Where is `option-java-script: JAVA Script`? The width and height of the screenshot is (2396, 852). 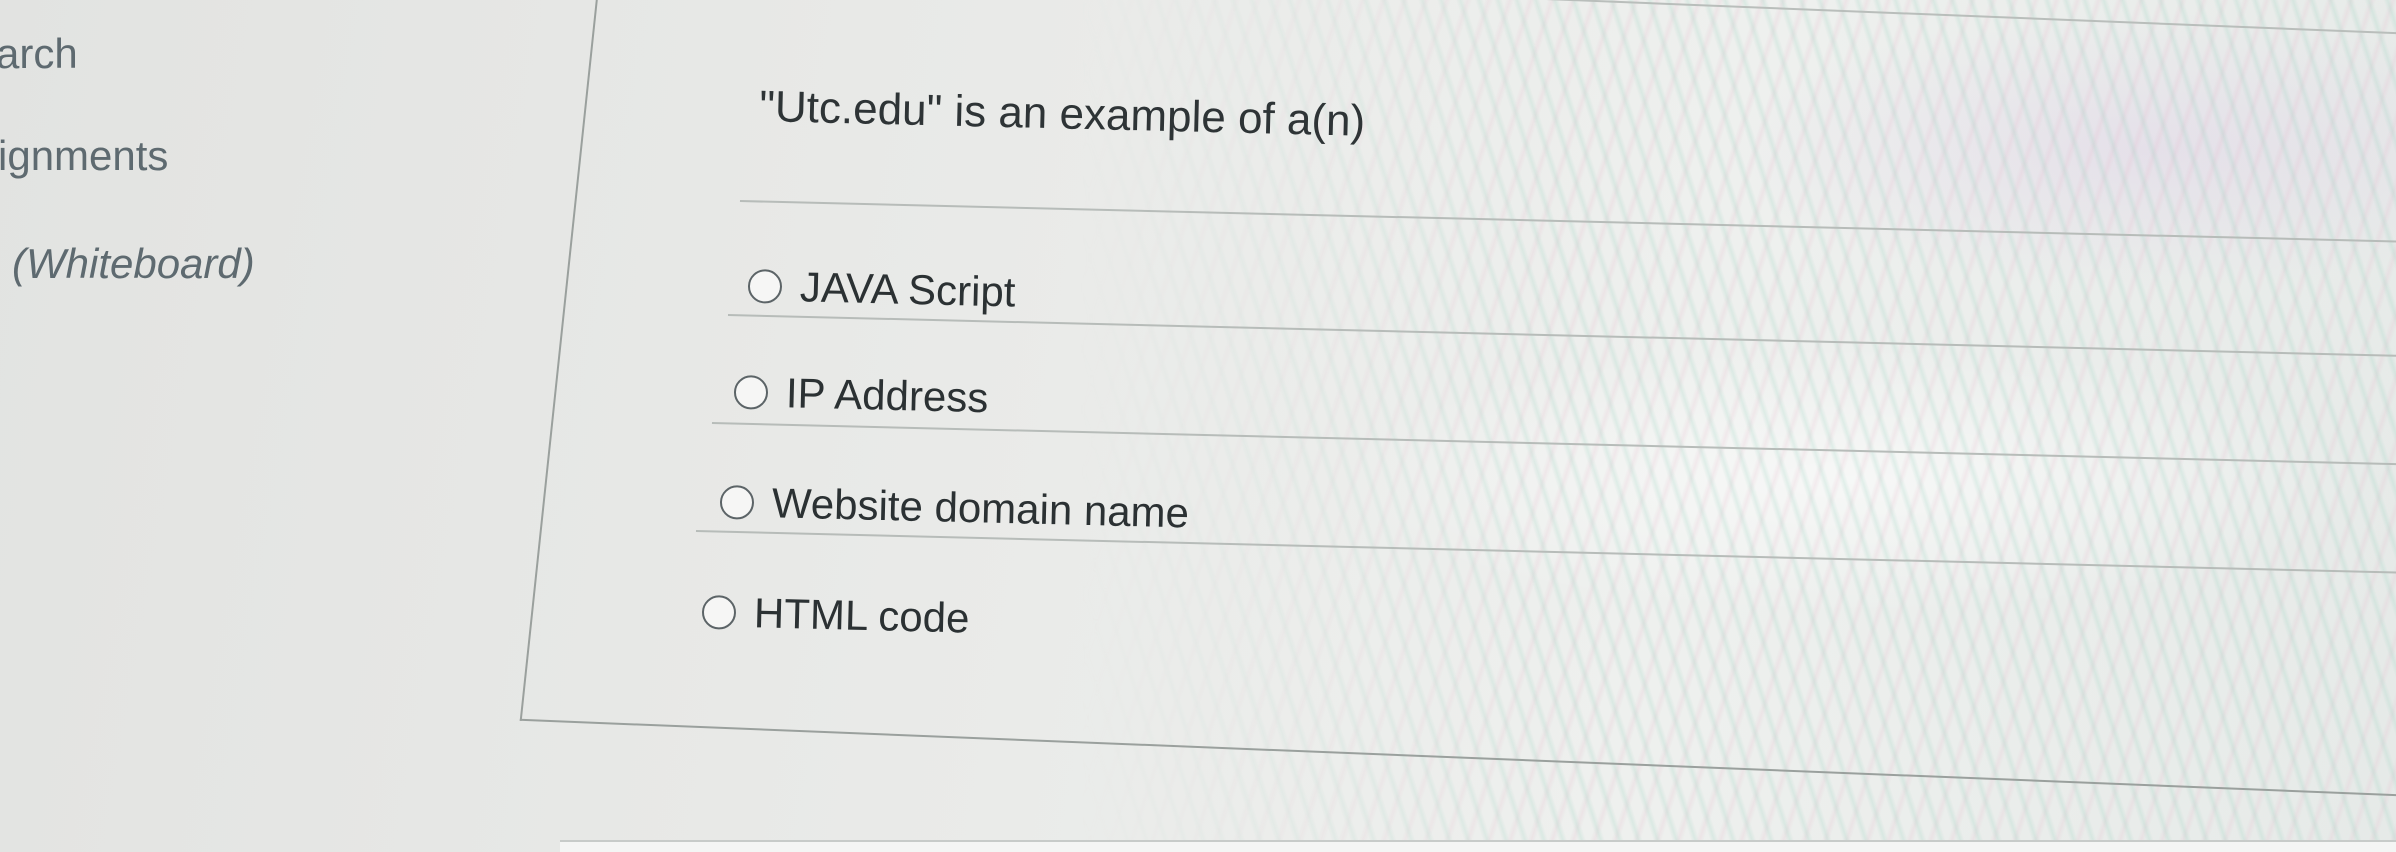 option-java-script: JAVA Script is located at coordinates (881, 289).